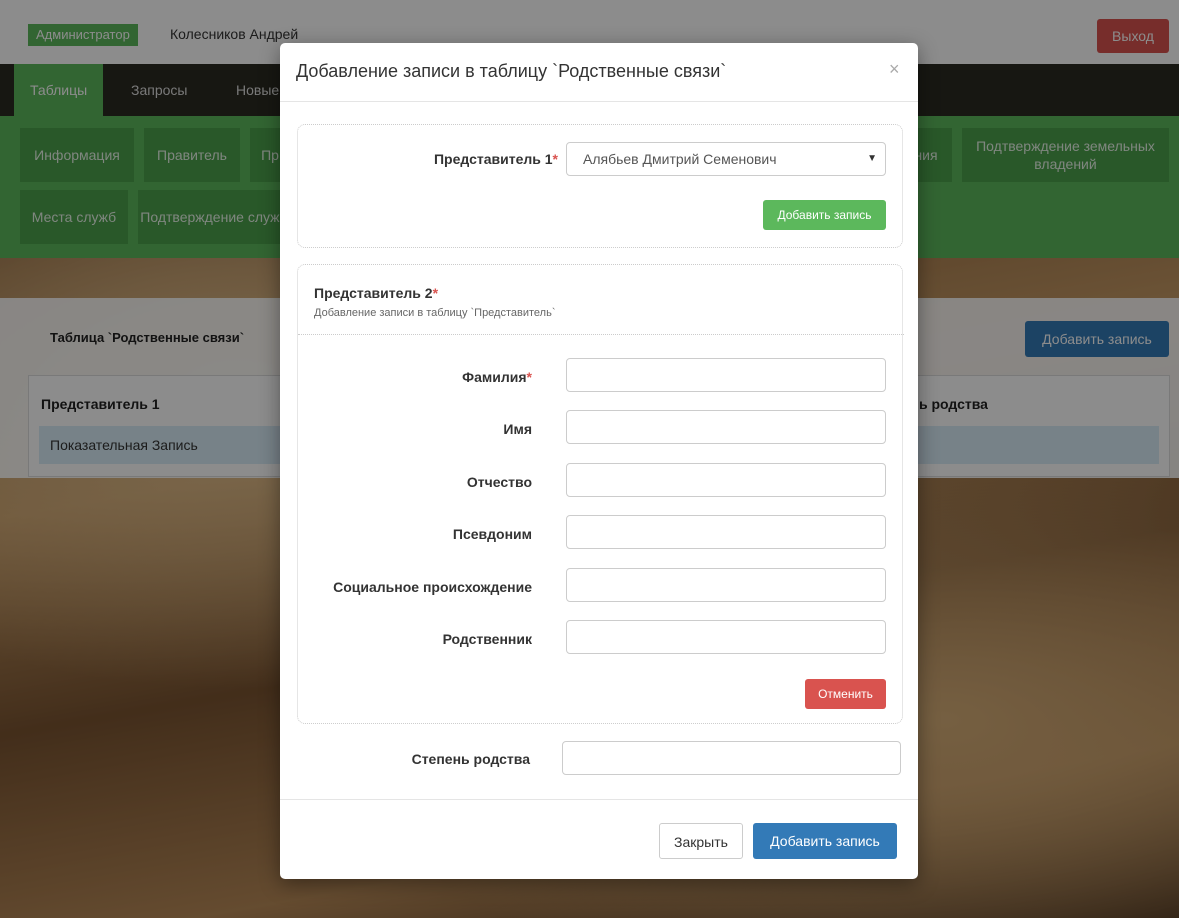  What do you see at coordinates (872, 158) in the screenshot?
I see `caret-down-icon: ▼` at bounding box center [872, 158].